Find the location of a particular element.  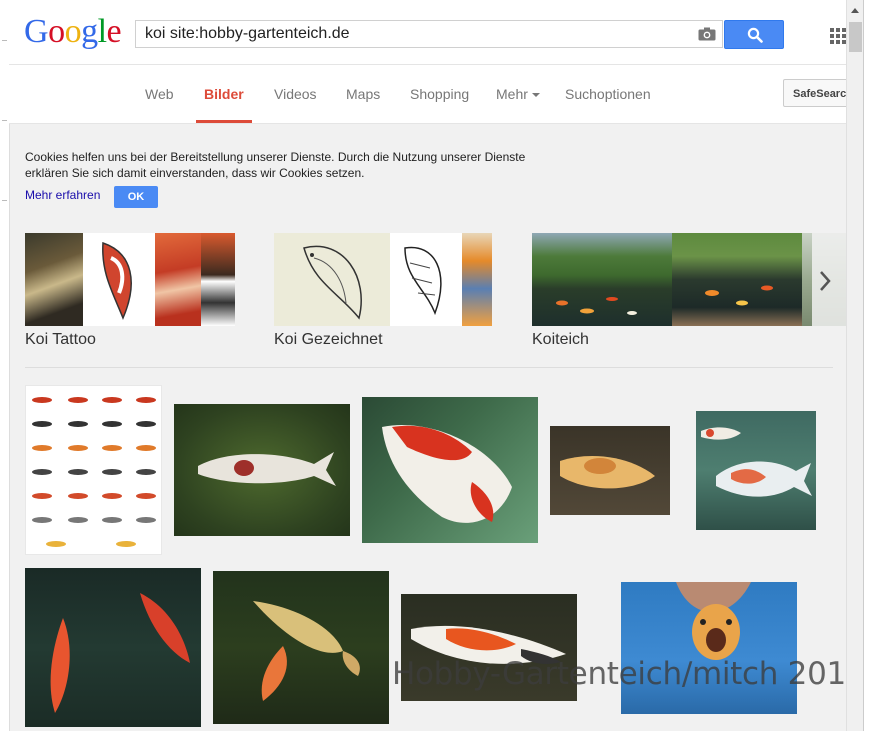

related-search-label: Koi Gezeichnet is located at coordinates (328, 340).